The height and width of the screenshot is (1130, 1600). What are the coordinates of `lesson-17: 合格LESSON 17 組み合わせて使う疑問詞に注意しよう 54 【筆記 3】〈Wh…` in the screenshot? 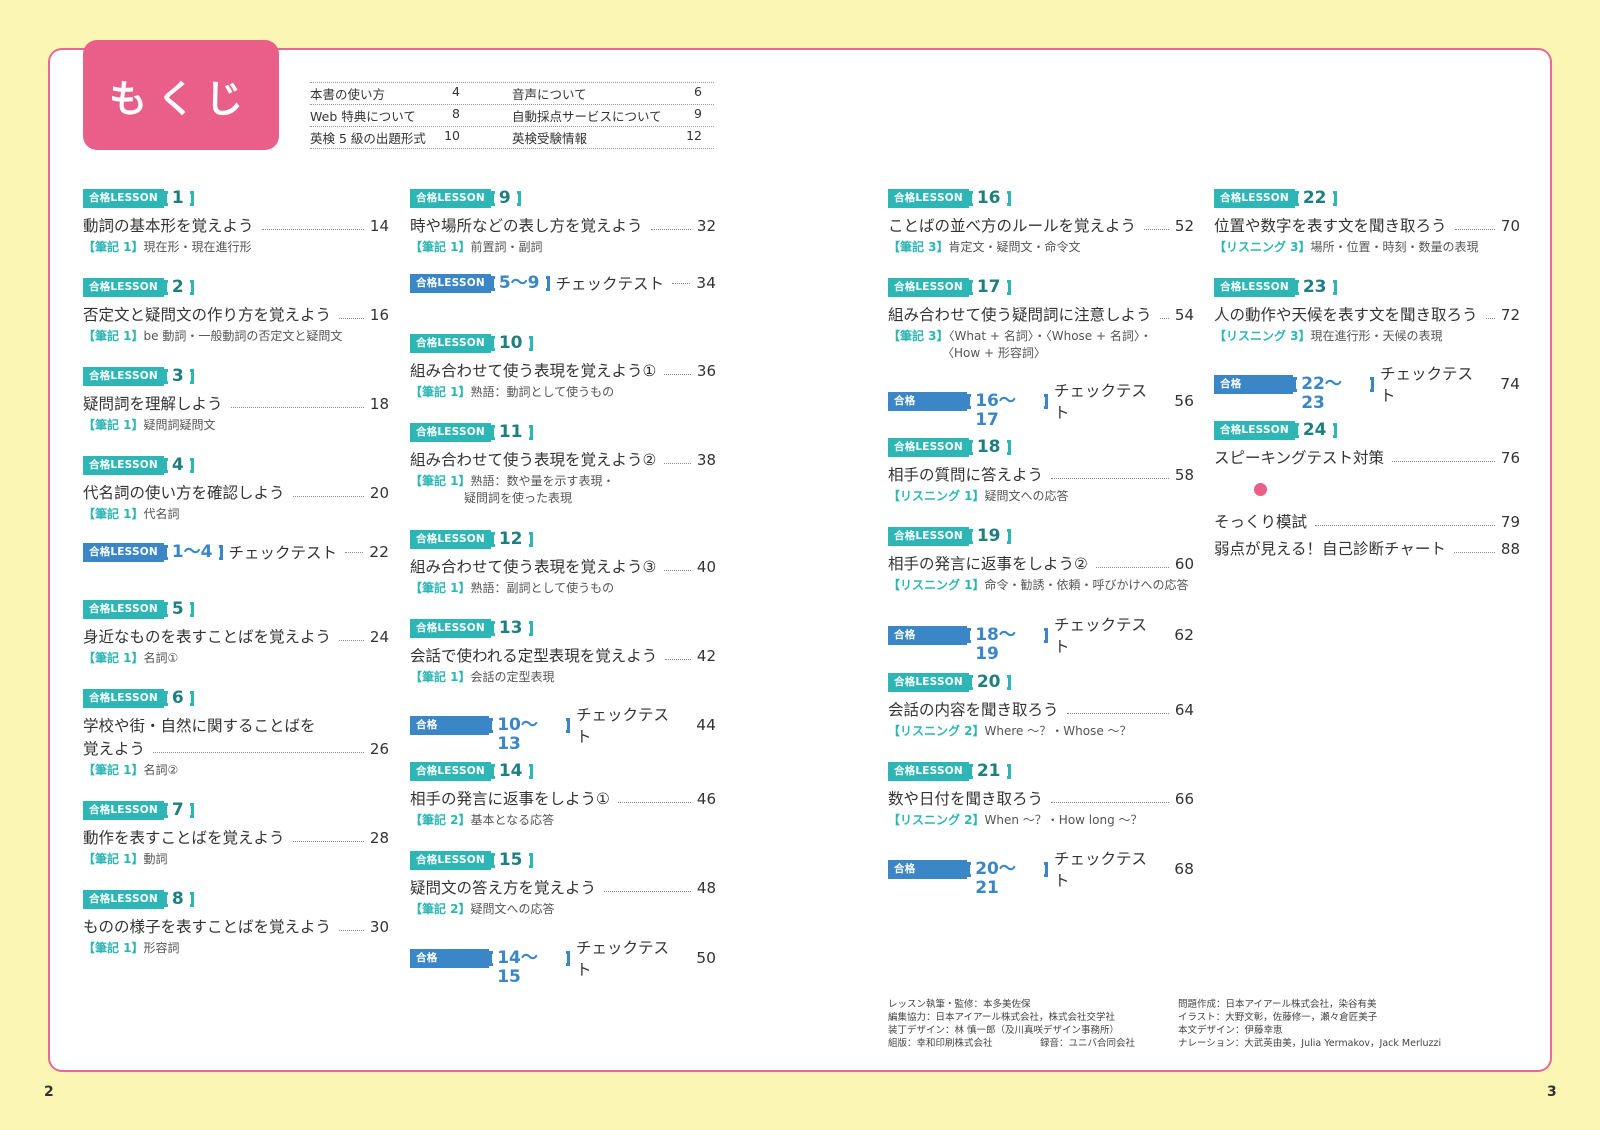 It's located at (1041, 318).